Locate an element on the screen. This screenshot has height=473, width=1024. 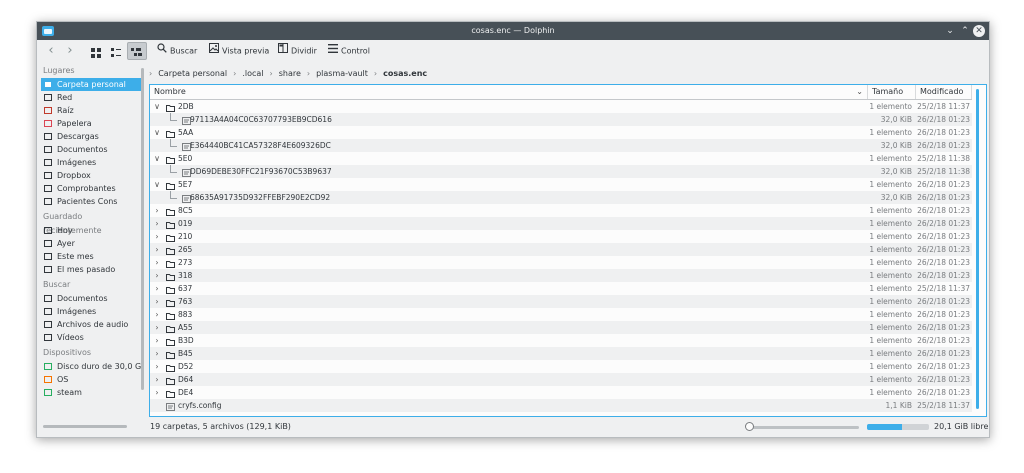
breadcrumb-item: share is located at coordinates (290, 73).